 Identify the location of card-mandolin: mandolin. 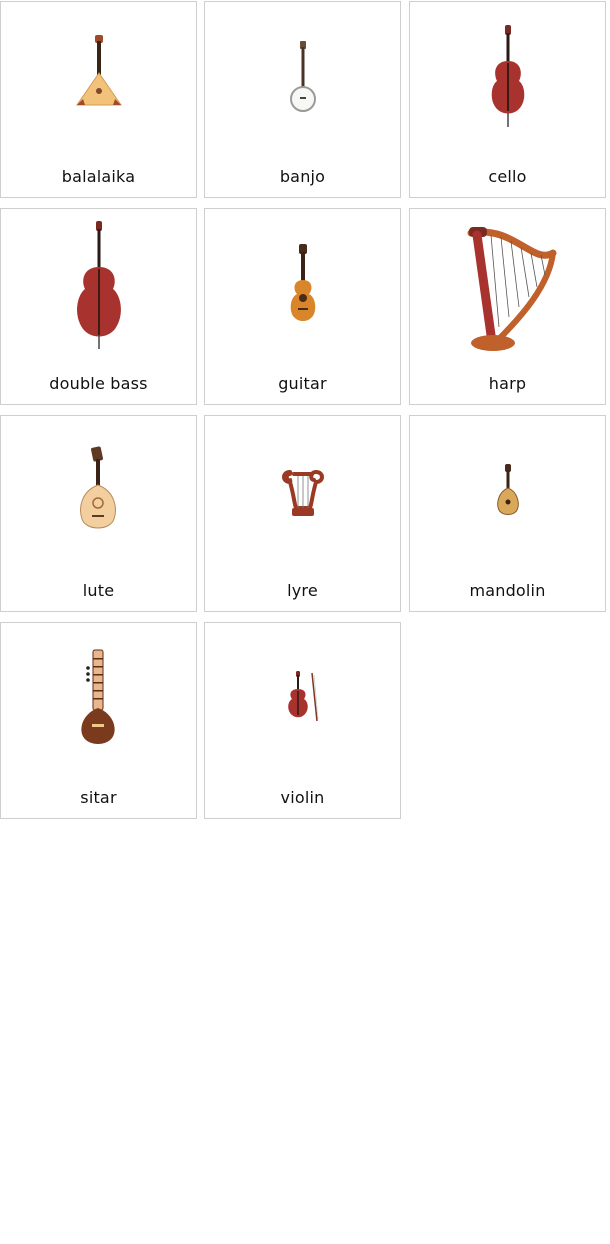
(507, 513).